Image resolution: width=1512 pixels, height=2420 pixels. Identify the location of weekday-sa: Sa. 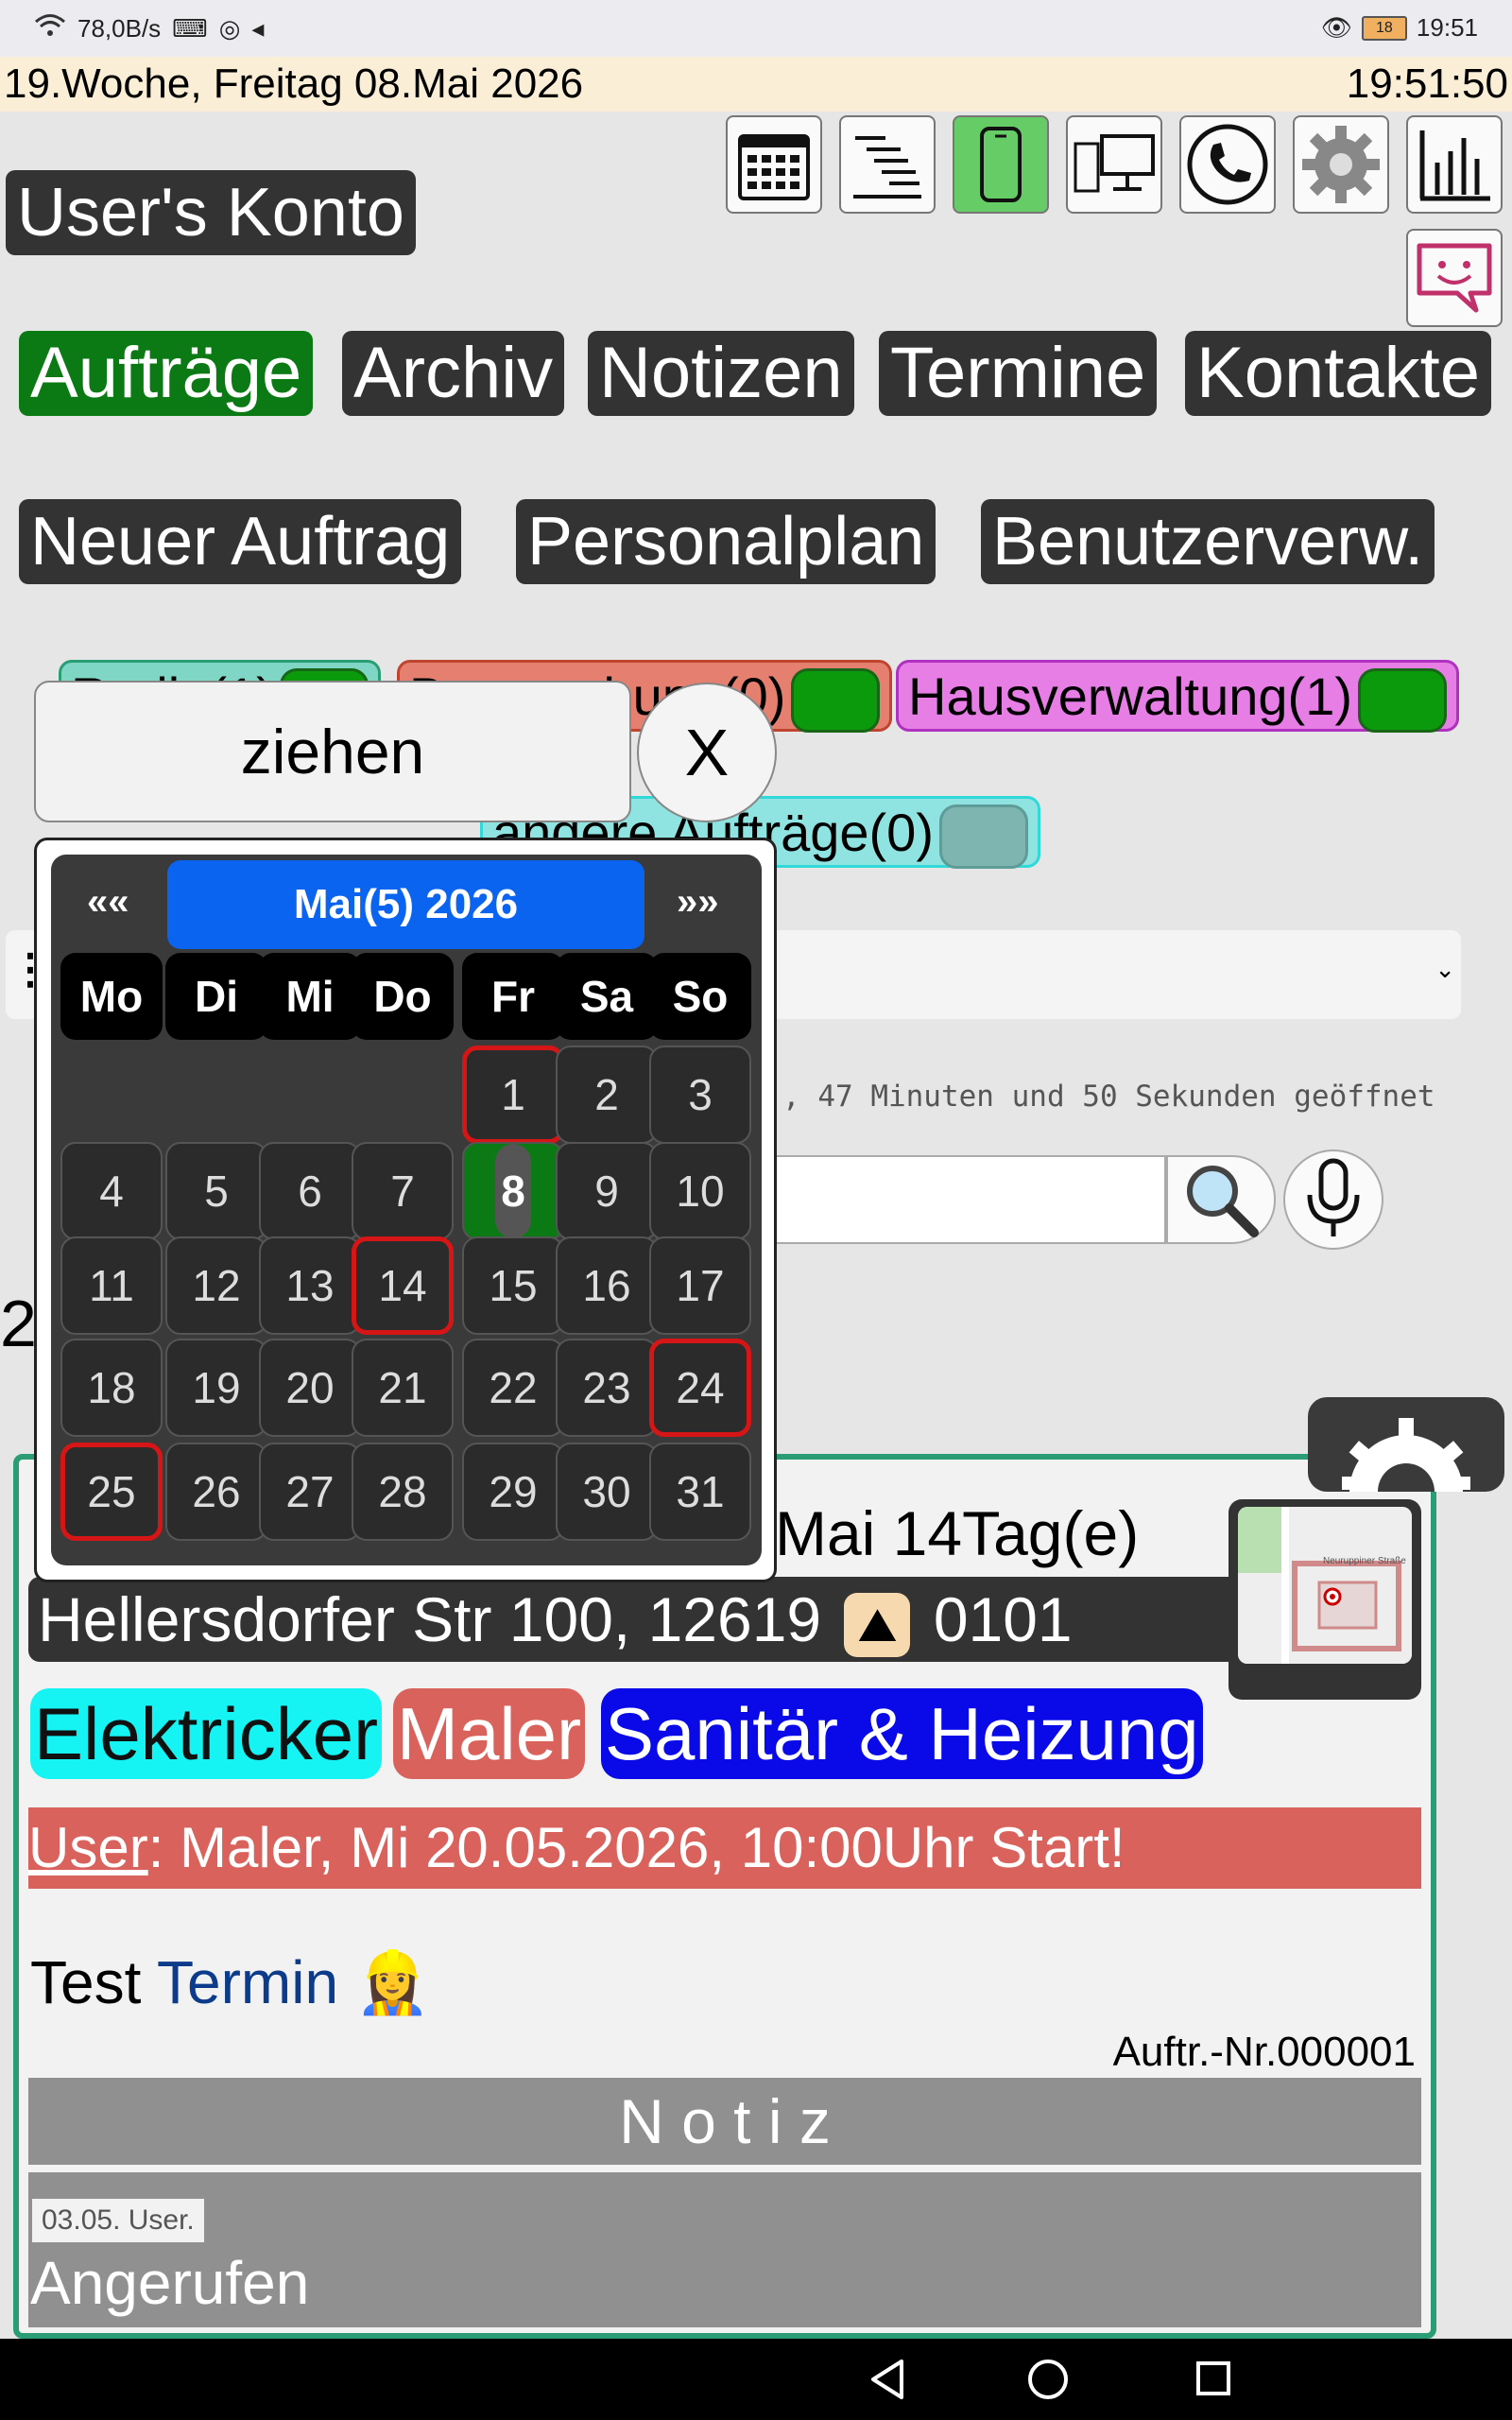
(607, 997).